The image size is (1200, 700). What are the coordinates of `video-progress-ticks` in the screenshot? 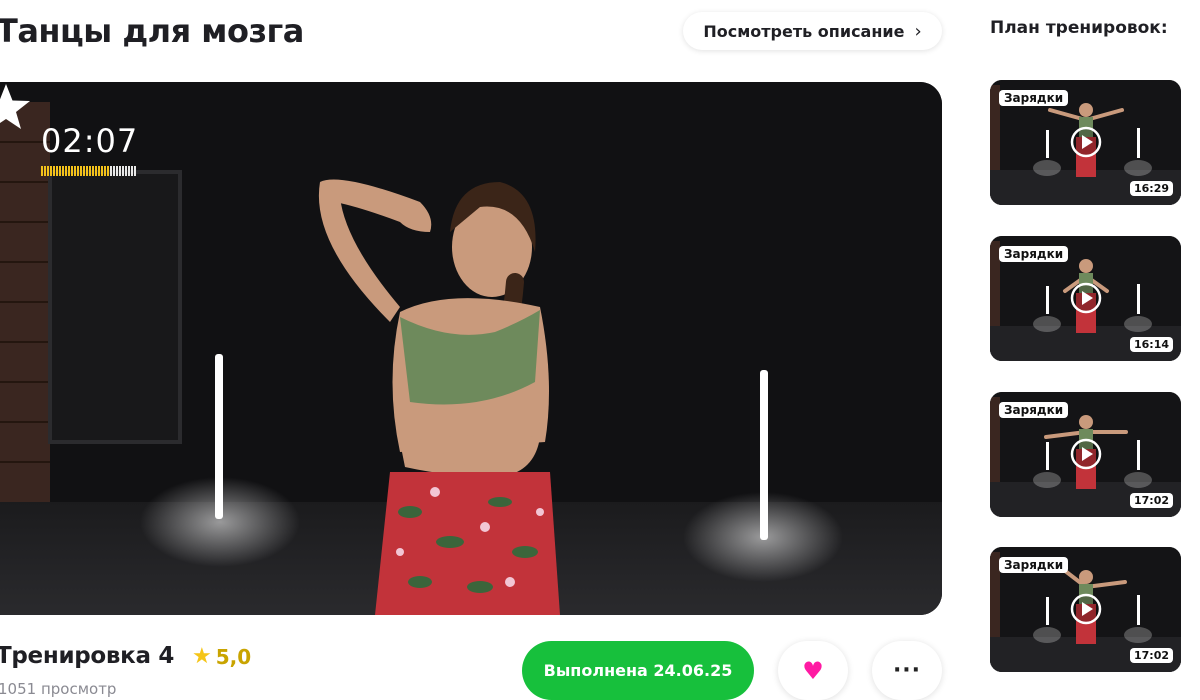 It's located at (88, 171).